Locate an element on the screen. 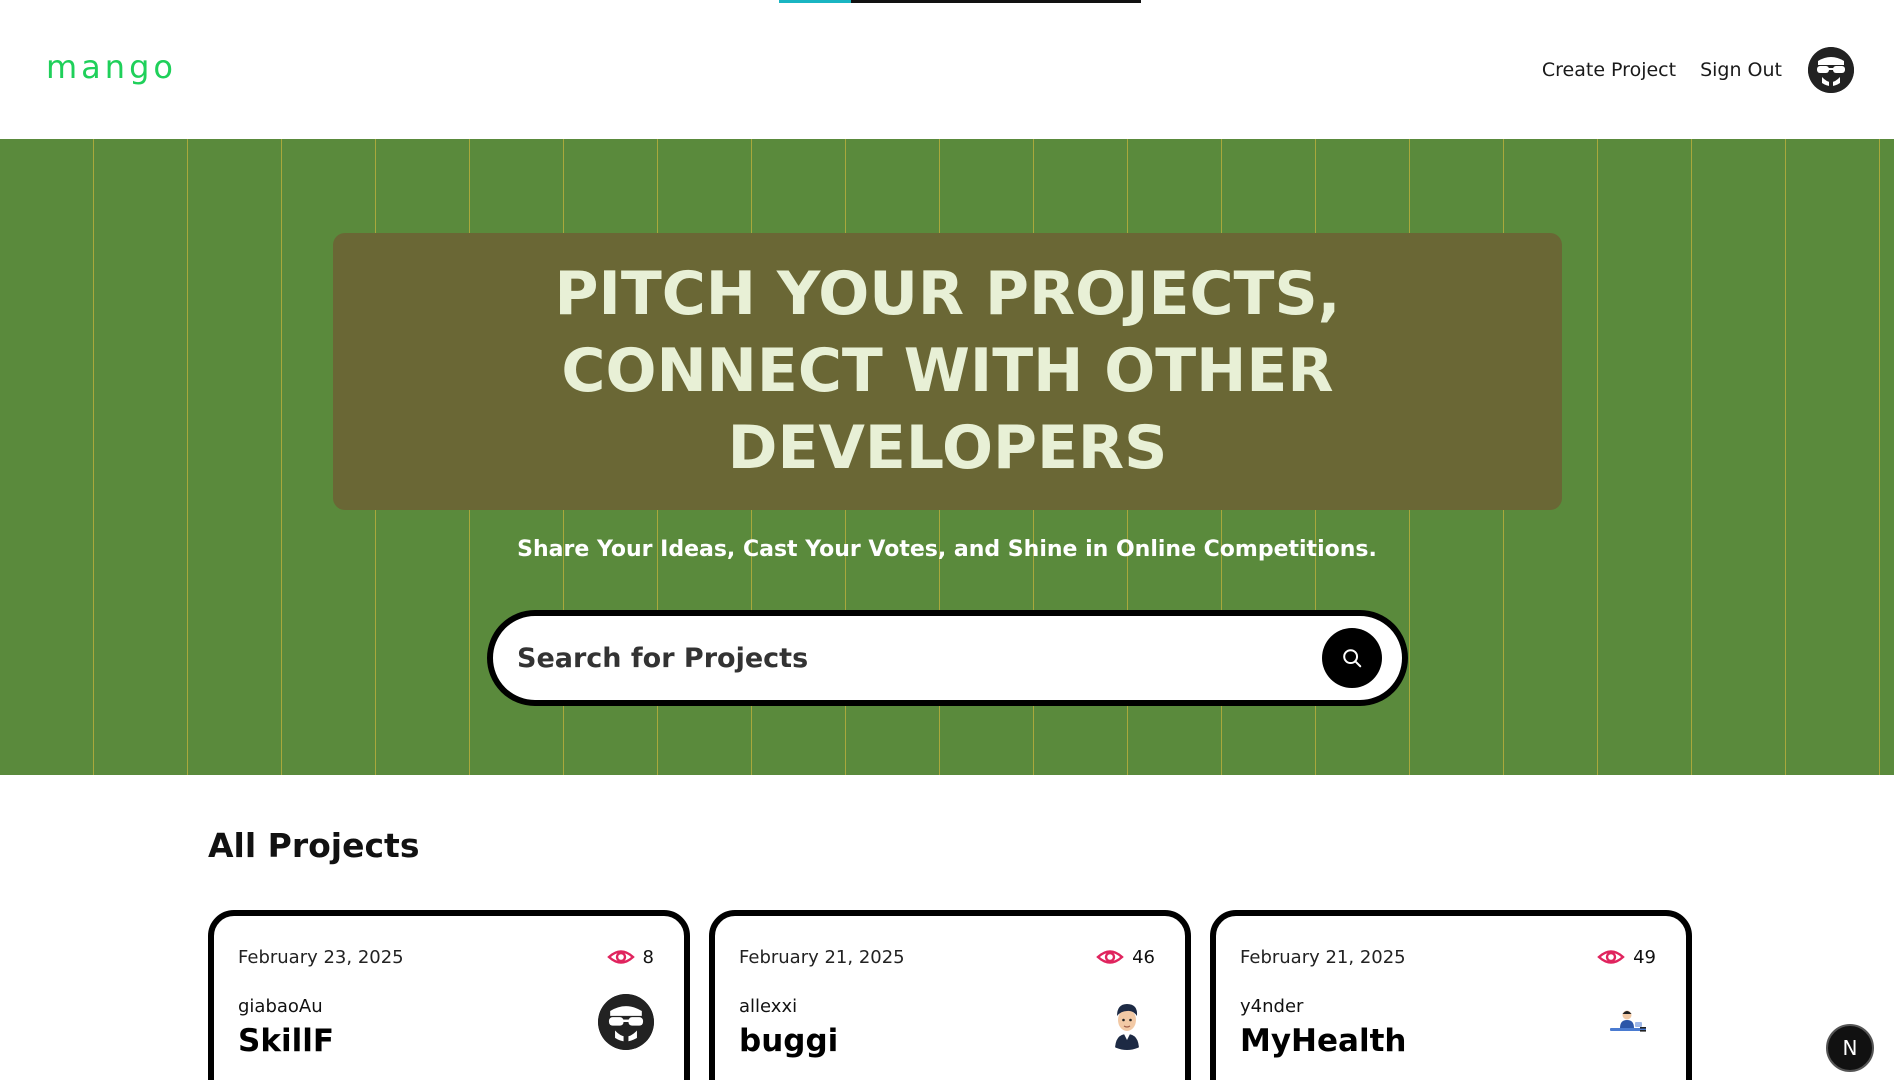 The image size is (1894, 1080). view-count: 49 is located at coordinates (1626, 957).